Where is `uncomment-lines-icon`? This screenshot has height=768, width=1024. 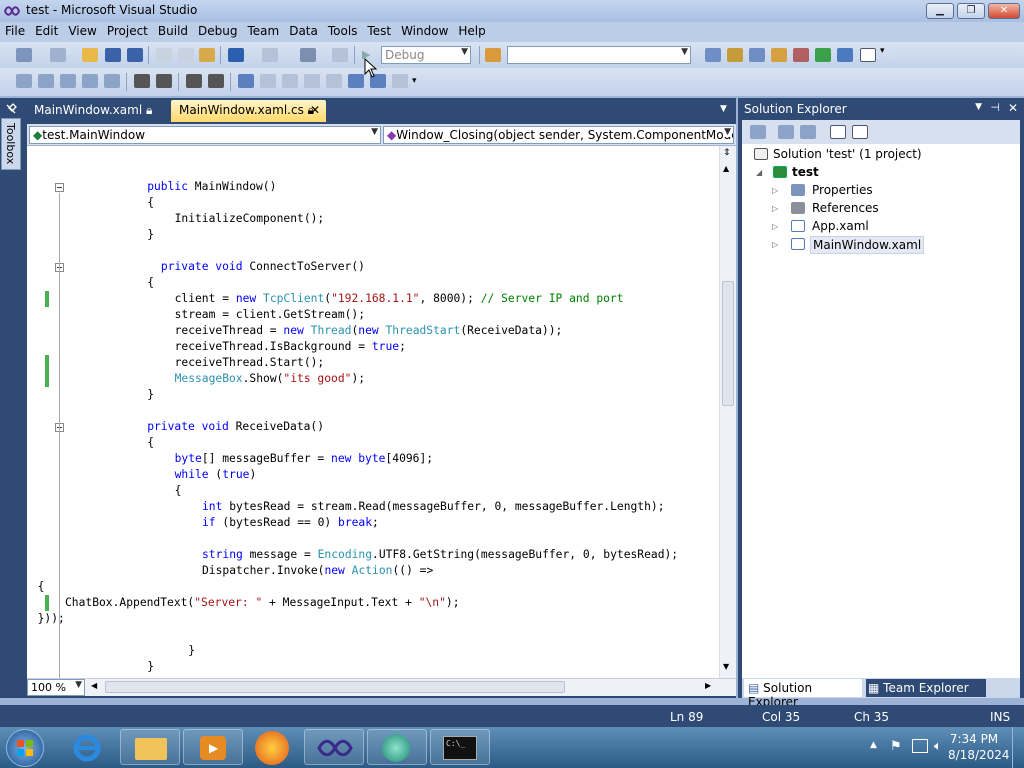 uncomment-lines-icon is located at coordinates (216, 81).